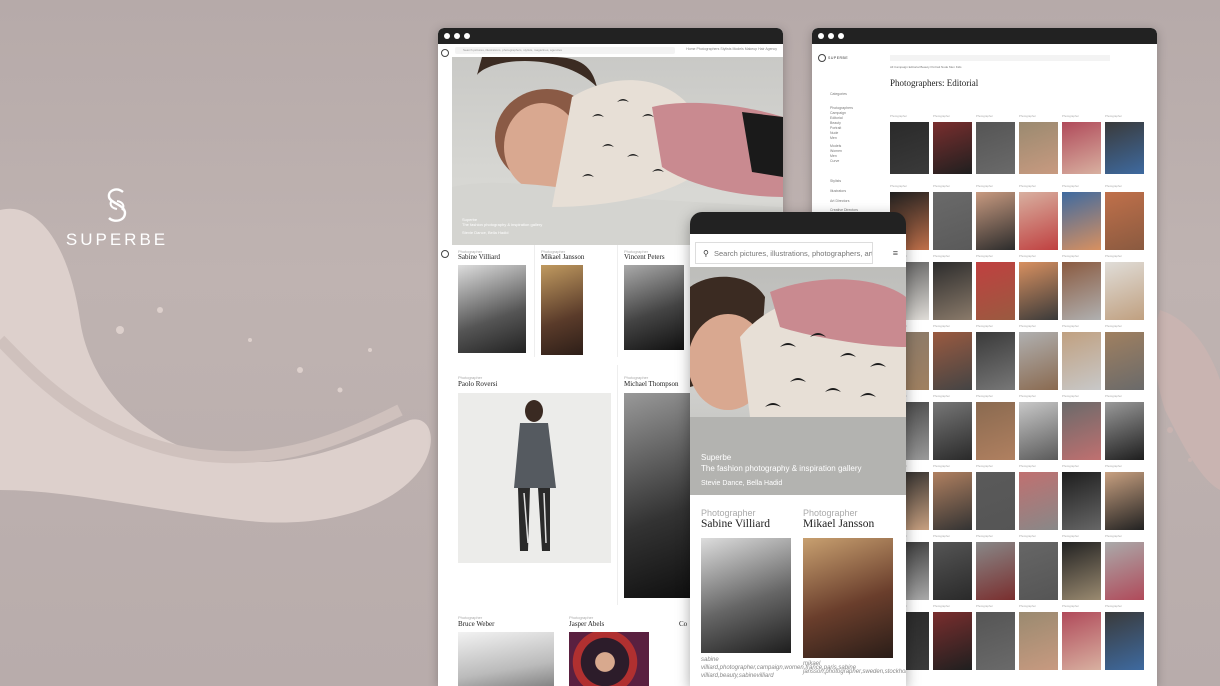 The height and width of the screenshot is (686, 1220). Describe the element at coordinates (835, 128) in the screenshot. I see `sidebar-category-item: Portrait` at that location.